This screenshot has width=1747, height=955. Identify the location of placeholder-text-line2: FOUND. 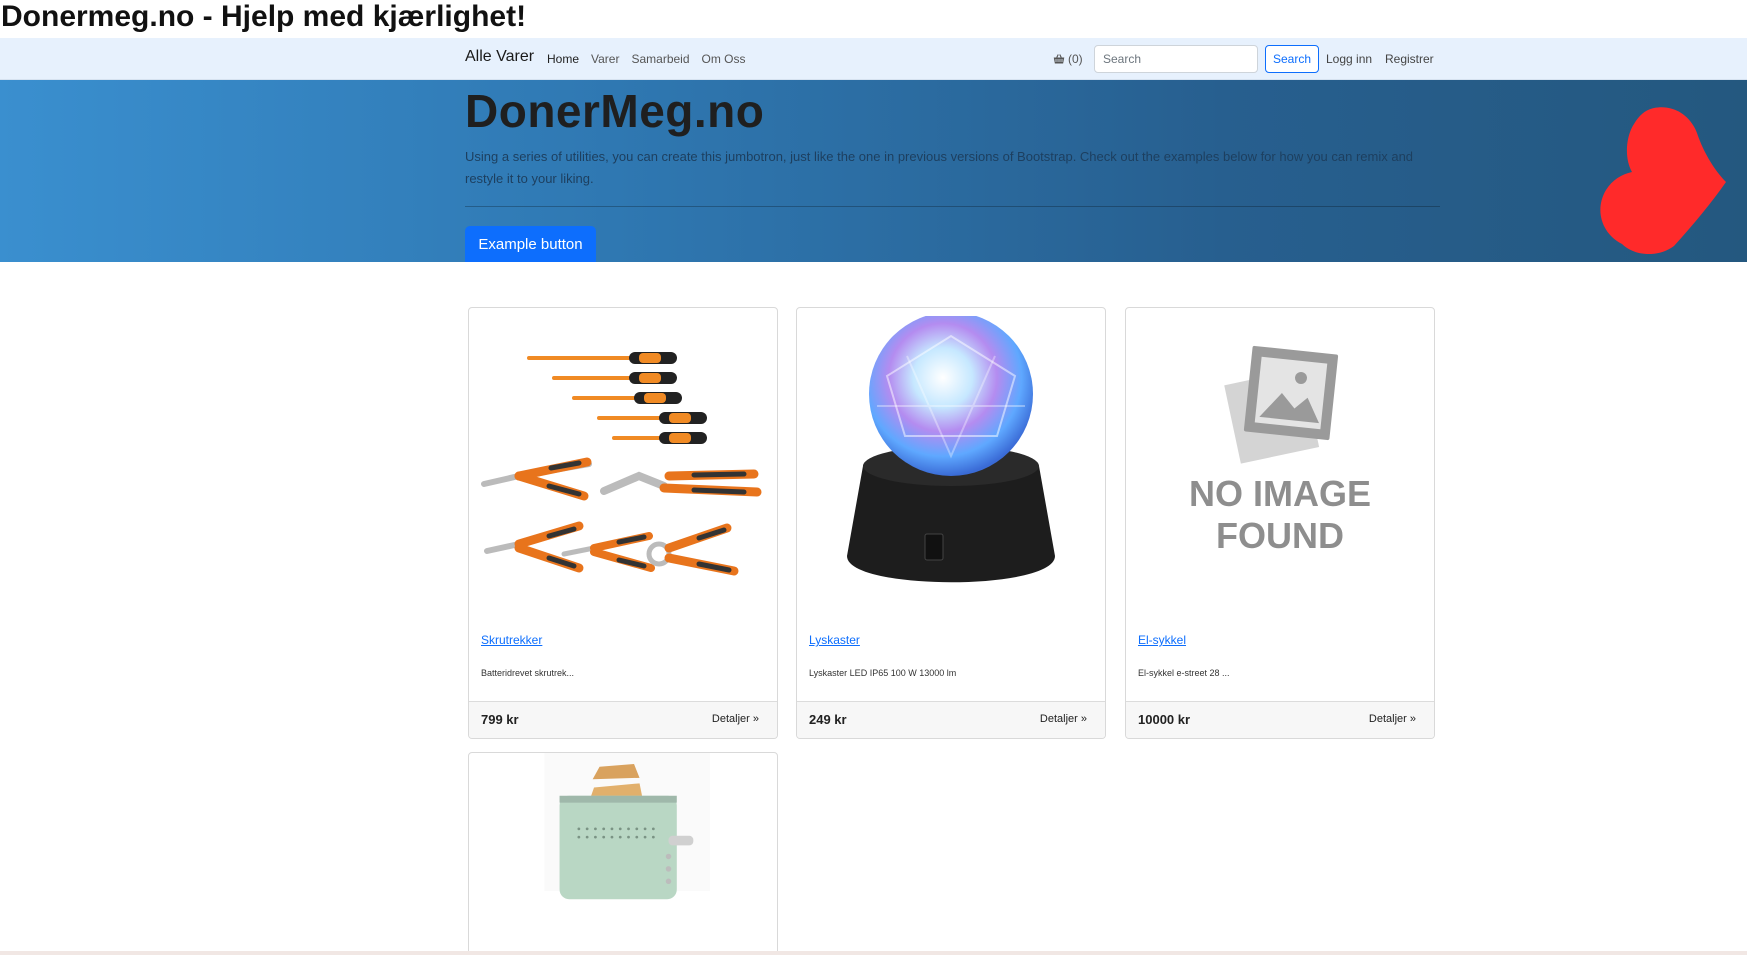
(1280, 535).